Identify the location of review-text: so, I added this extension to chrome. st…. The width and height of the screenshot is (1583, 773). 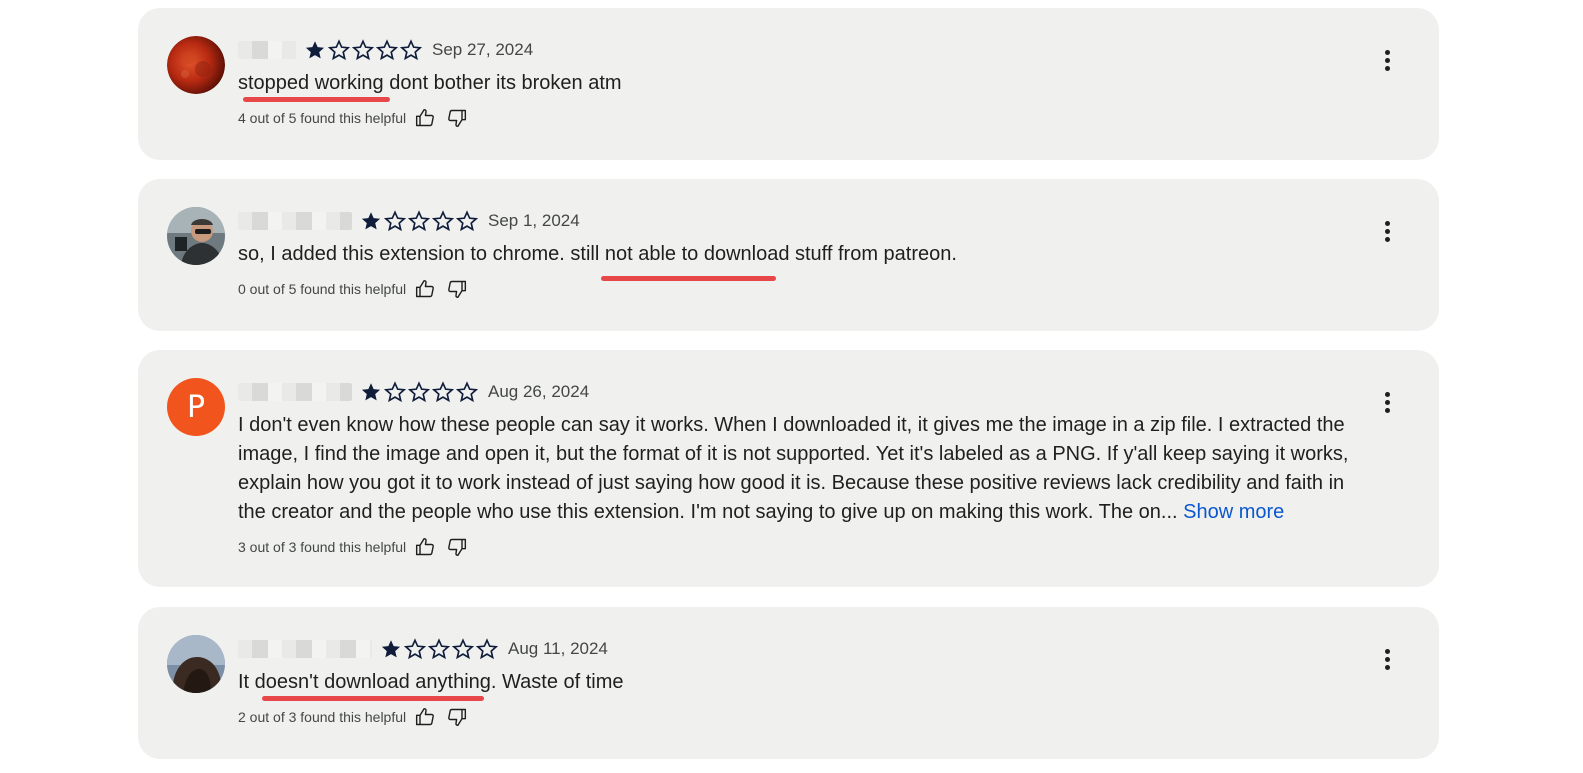
(597, 254).